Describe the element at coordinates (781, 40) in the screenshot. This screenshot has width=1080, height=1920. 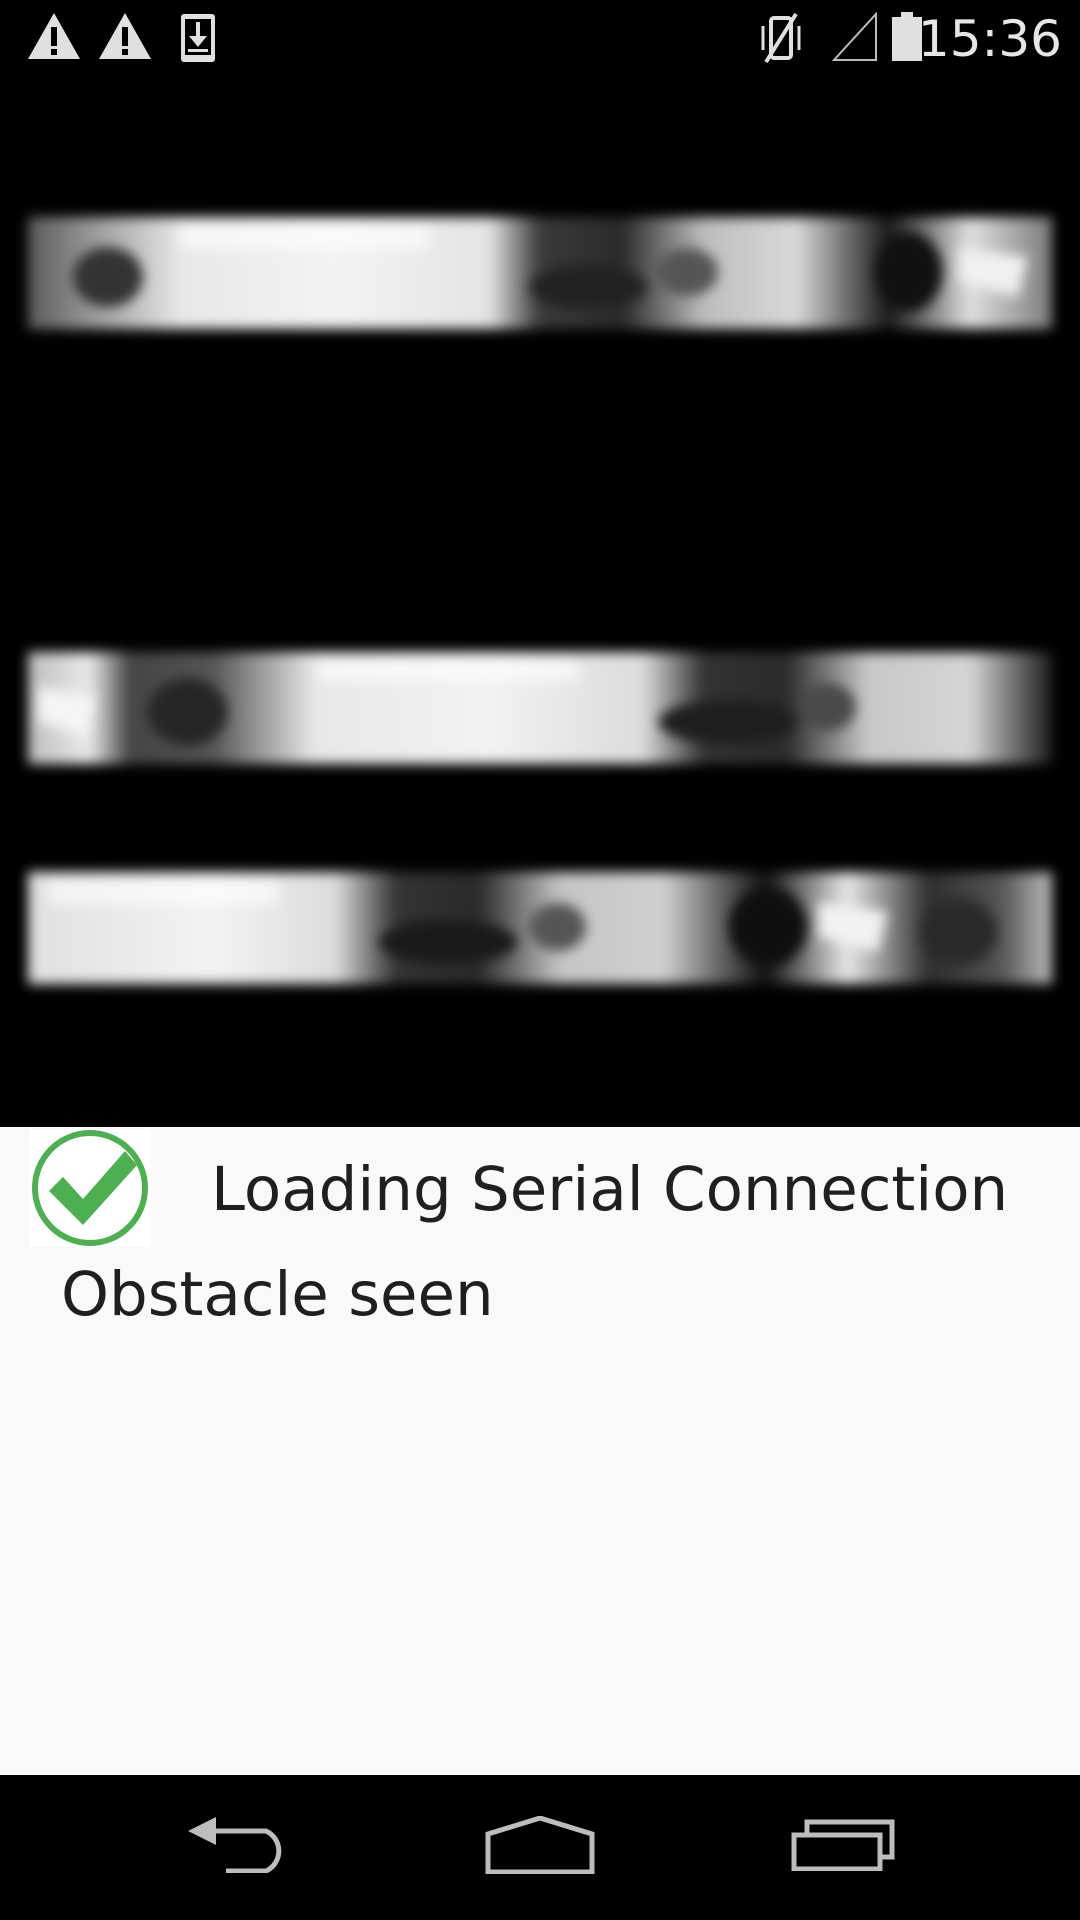
I see `vibrate-off-icon` at that location.